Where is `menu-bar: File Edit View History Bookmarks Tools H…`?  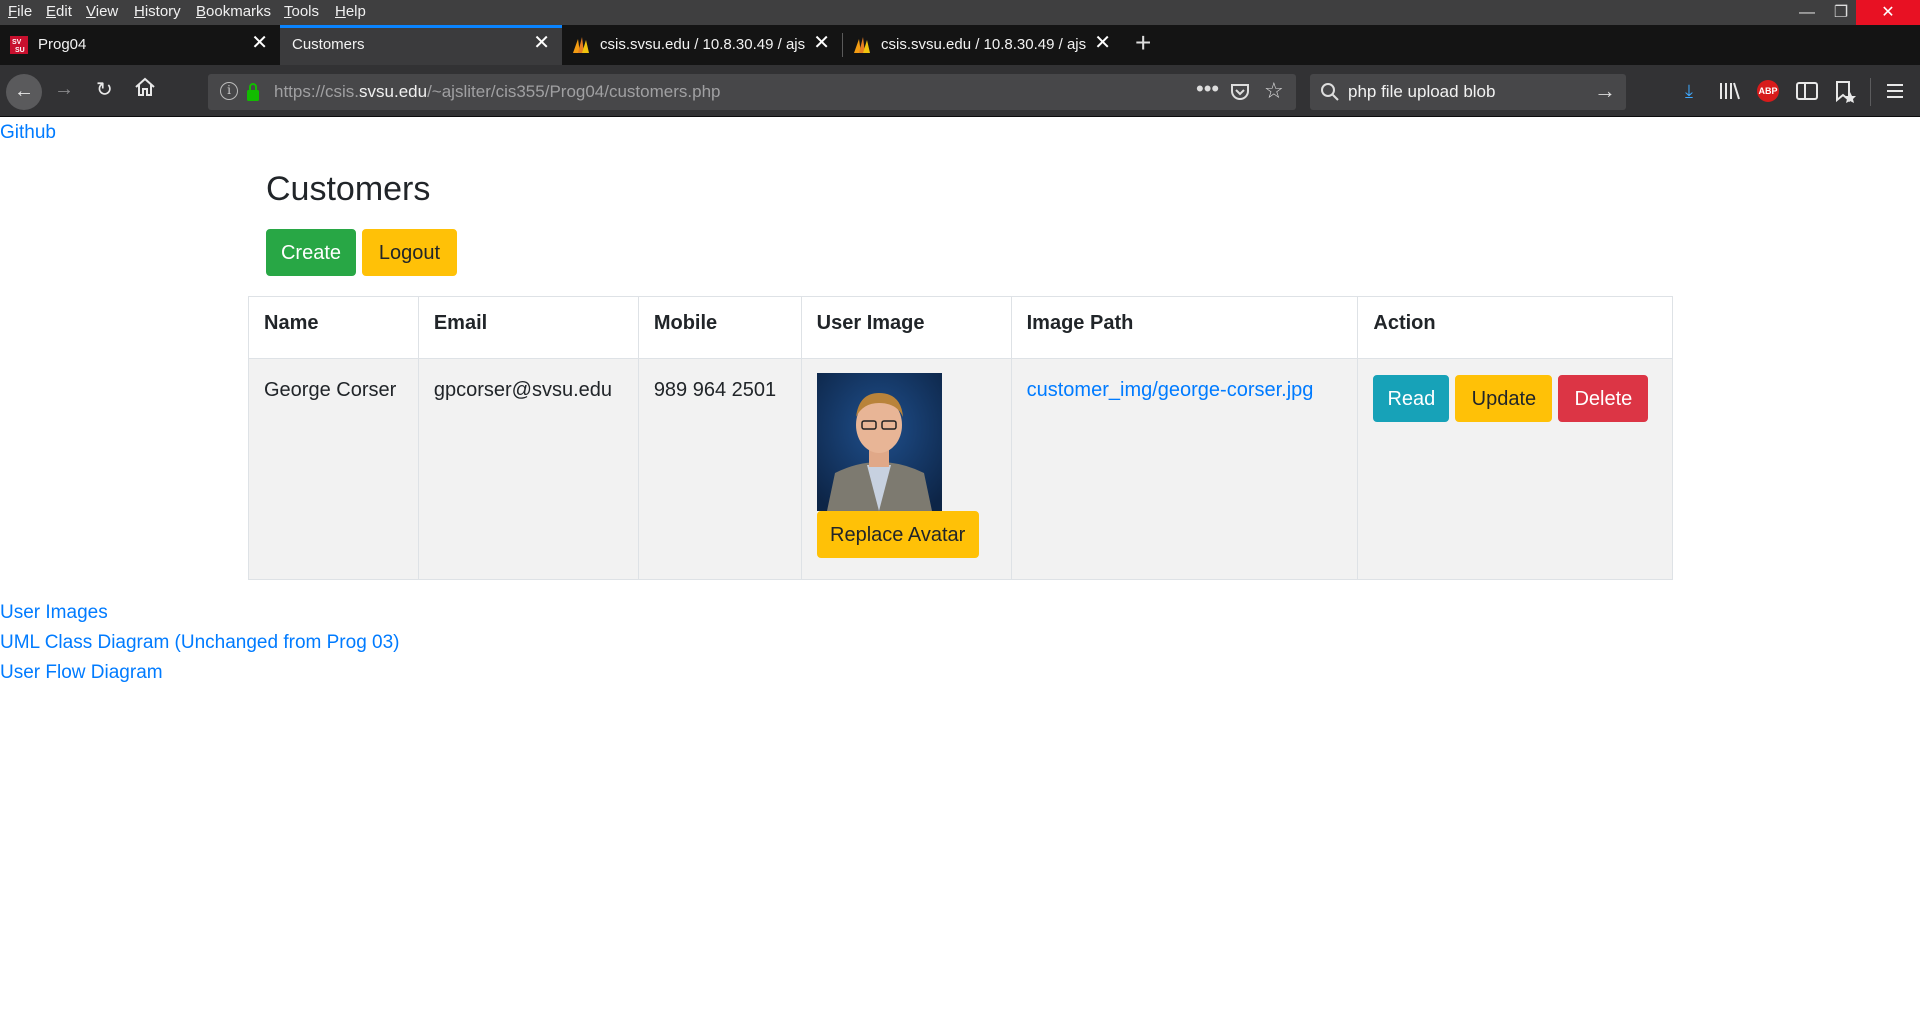
menu-bar: File Edit View History Bookmarks Tools H… is located at coordinates (960, 12).